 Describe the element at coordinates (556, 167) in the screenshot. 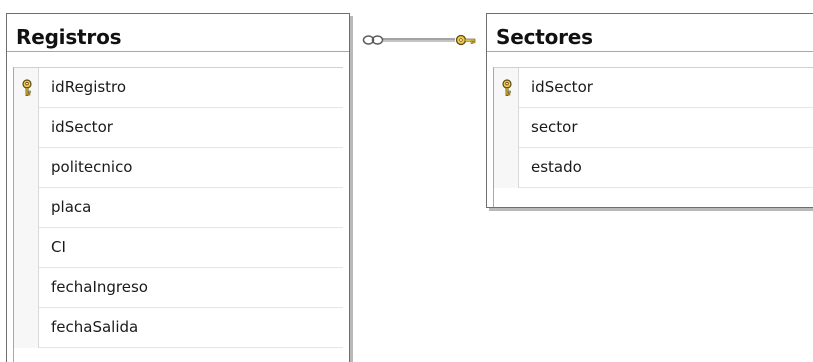

I see `column-name: estado` at that location.